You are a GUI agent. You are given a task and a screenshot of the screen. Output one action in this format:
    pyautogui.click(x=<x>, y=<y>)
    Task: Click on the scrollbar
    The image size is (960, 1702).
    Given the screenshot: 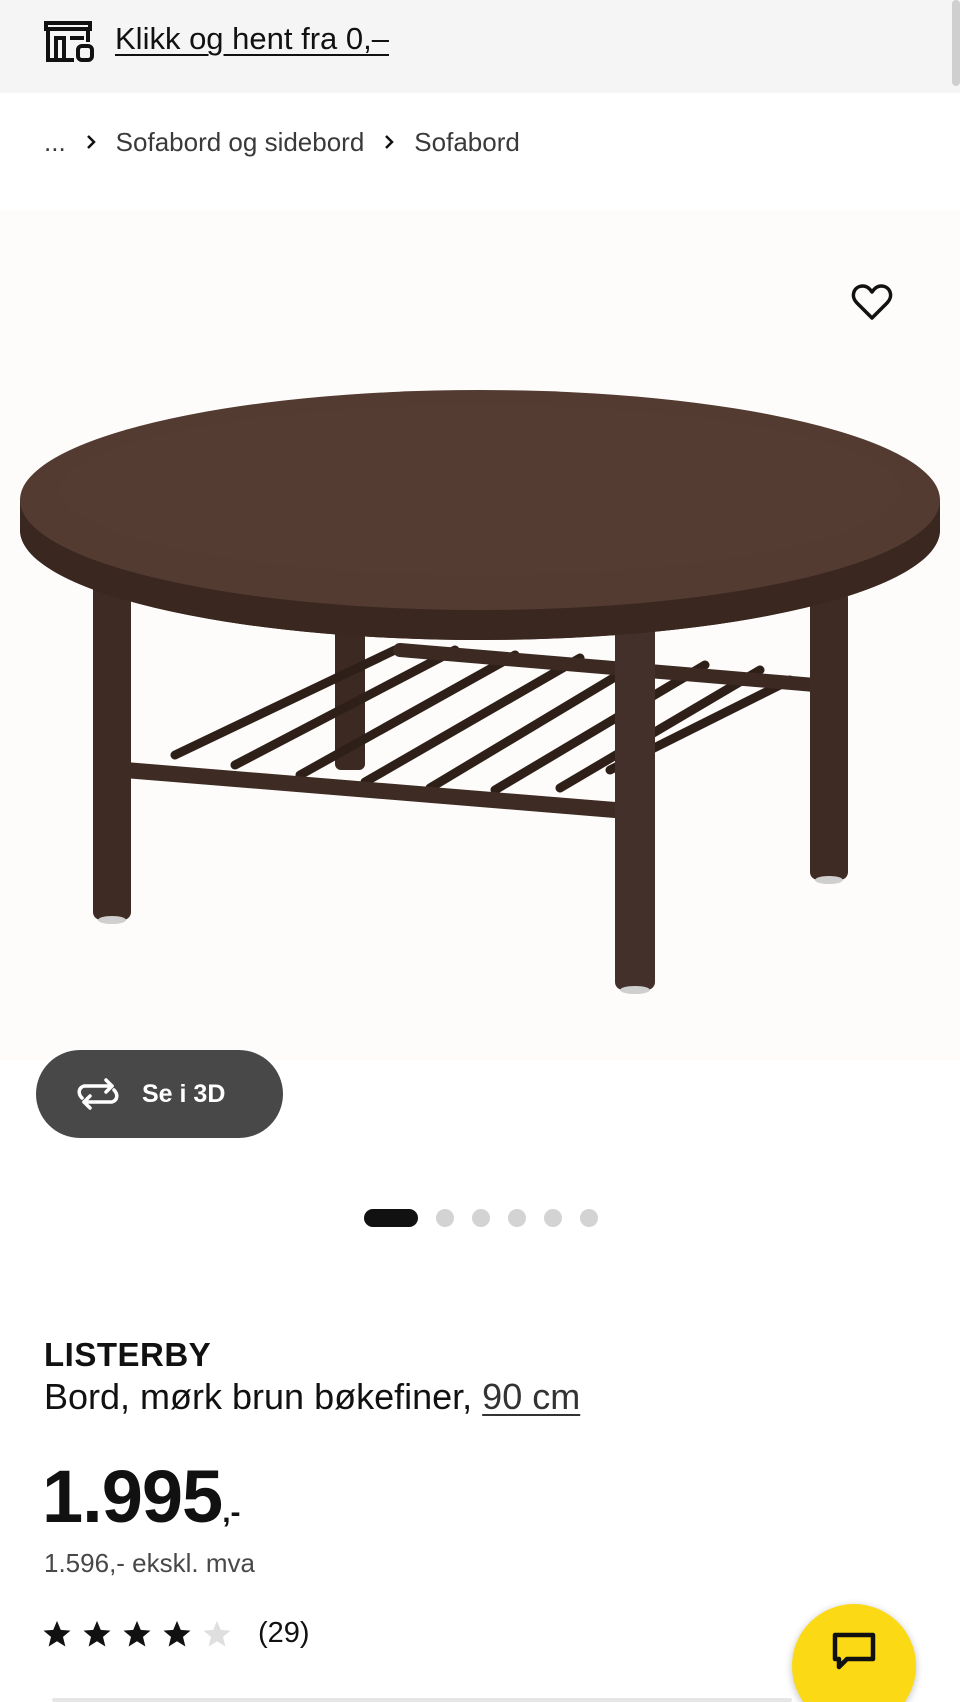 What is the action you would take?
    pyautogui.click(x=956, y=43)
    